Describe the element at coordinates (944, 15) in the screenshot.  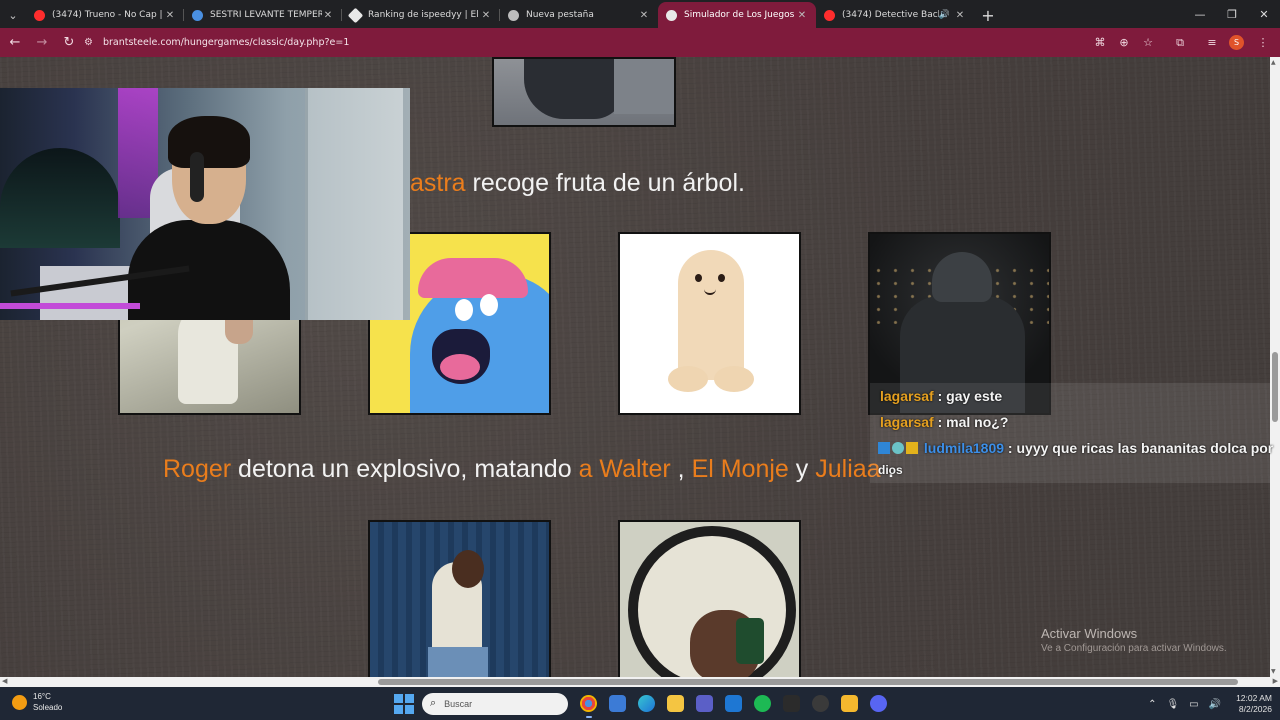
I see `speaker-icon: 🔊` at that location.